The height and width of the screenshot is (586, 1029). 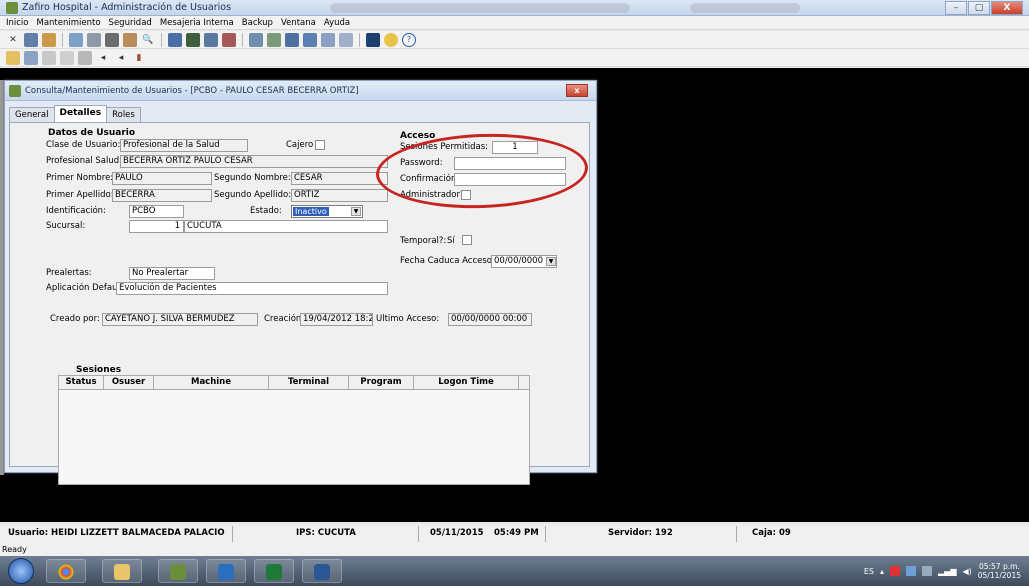 What do you see at coordinates (17, 23) in the screenshot?
I see `menu-inicio: Inicio` at bounding box center [17, 23].